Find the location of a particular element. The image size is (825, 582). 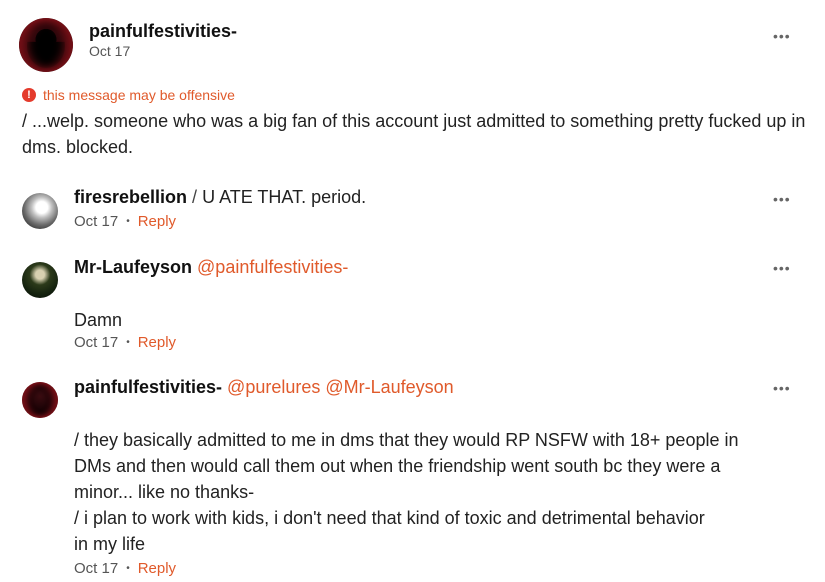

comment-text: U ATE THAT. period. is located at coordinates (284, 197).